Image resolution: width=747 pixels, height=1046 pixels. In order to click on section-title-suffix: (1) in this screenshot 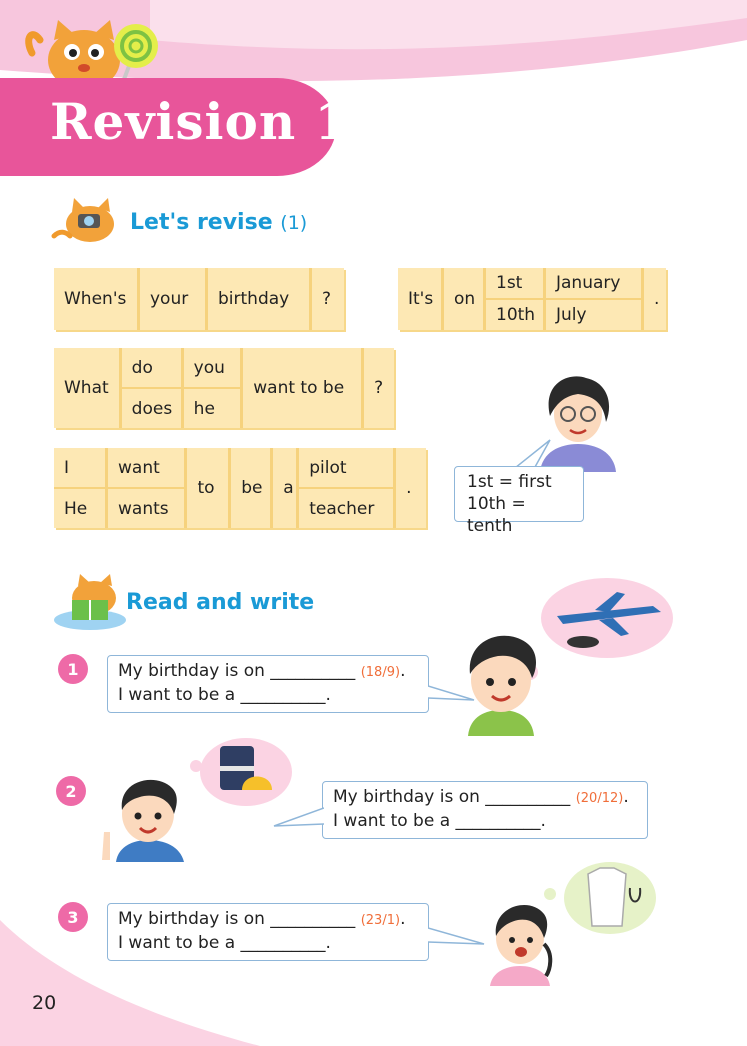, I will do `click(294, 223)`.